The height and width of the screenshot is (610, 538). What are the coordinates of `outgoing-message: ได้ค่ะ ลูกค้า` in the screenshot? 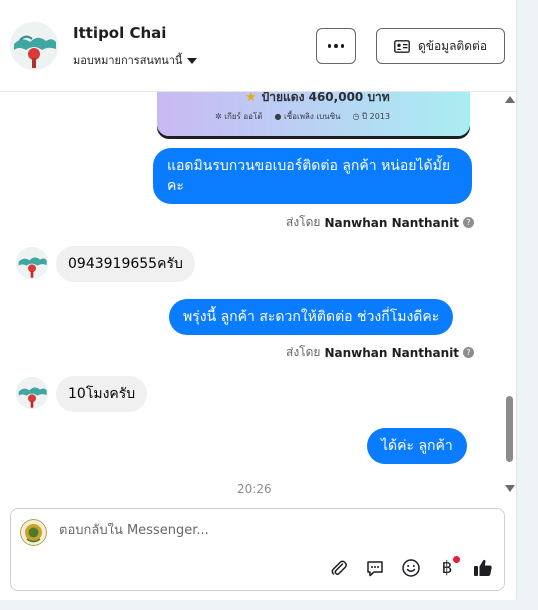 It's located at (417, 446).